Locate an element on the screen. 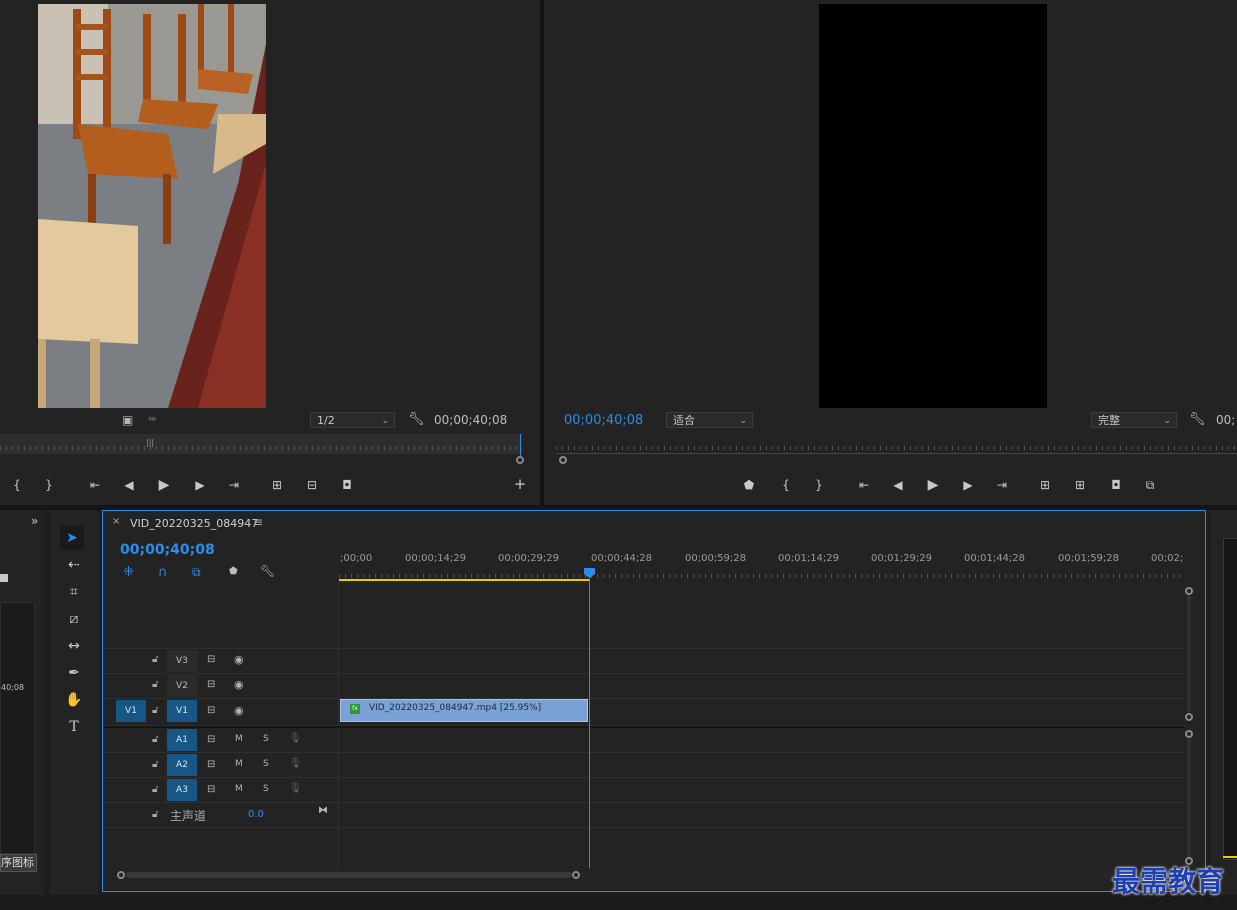 This screenshot has height=910, width=1237. extract-icon: ⊞ is located at coordinates (1080, 485).